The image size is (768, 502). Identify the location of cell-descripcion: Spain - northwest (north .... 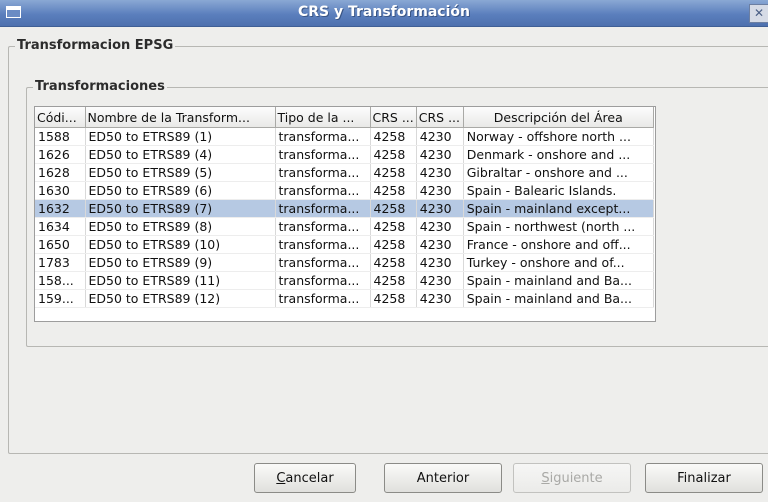
(558, 226).